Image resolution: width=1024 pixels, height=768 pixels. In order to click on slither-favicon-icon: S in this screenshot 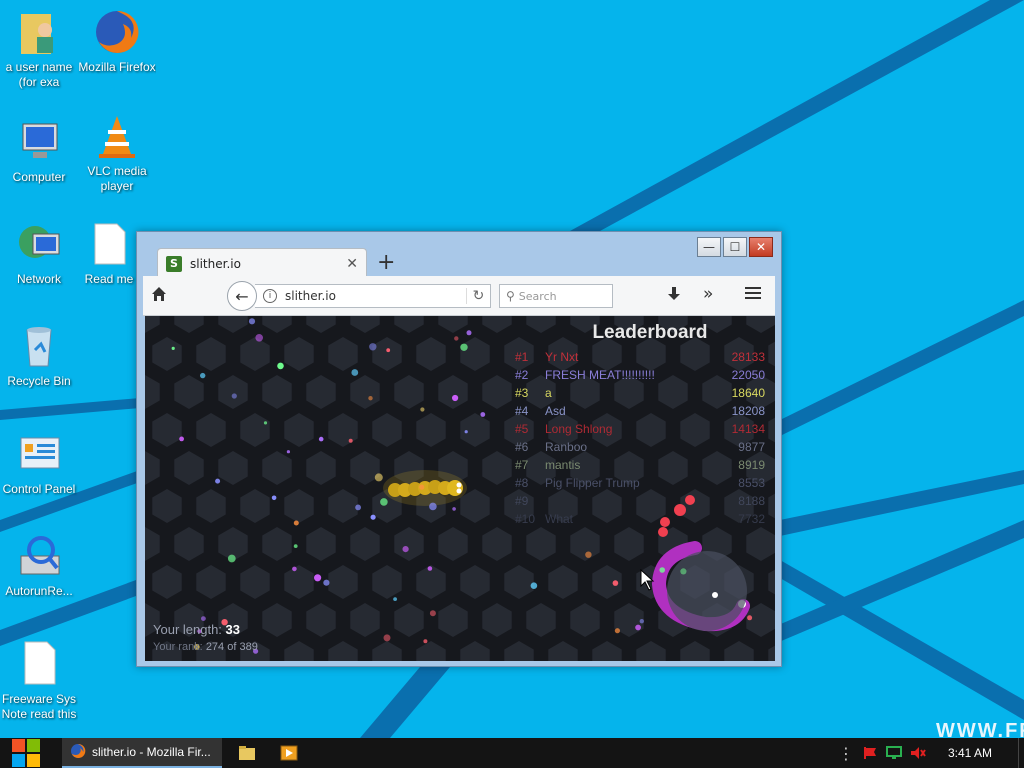, I will do `click(174, 263)`.